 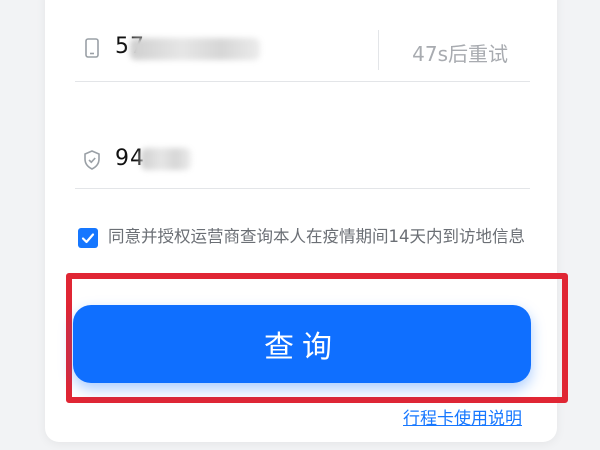 What do you see at coordinates (195, 49) in the screenshot?
I see `phone-redaction` at bounding box center [195, 49].